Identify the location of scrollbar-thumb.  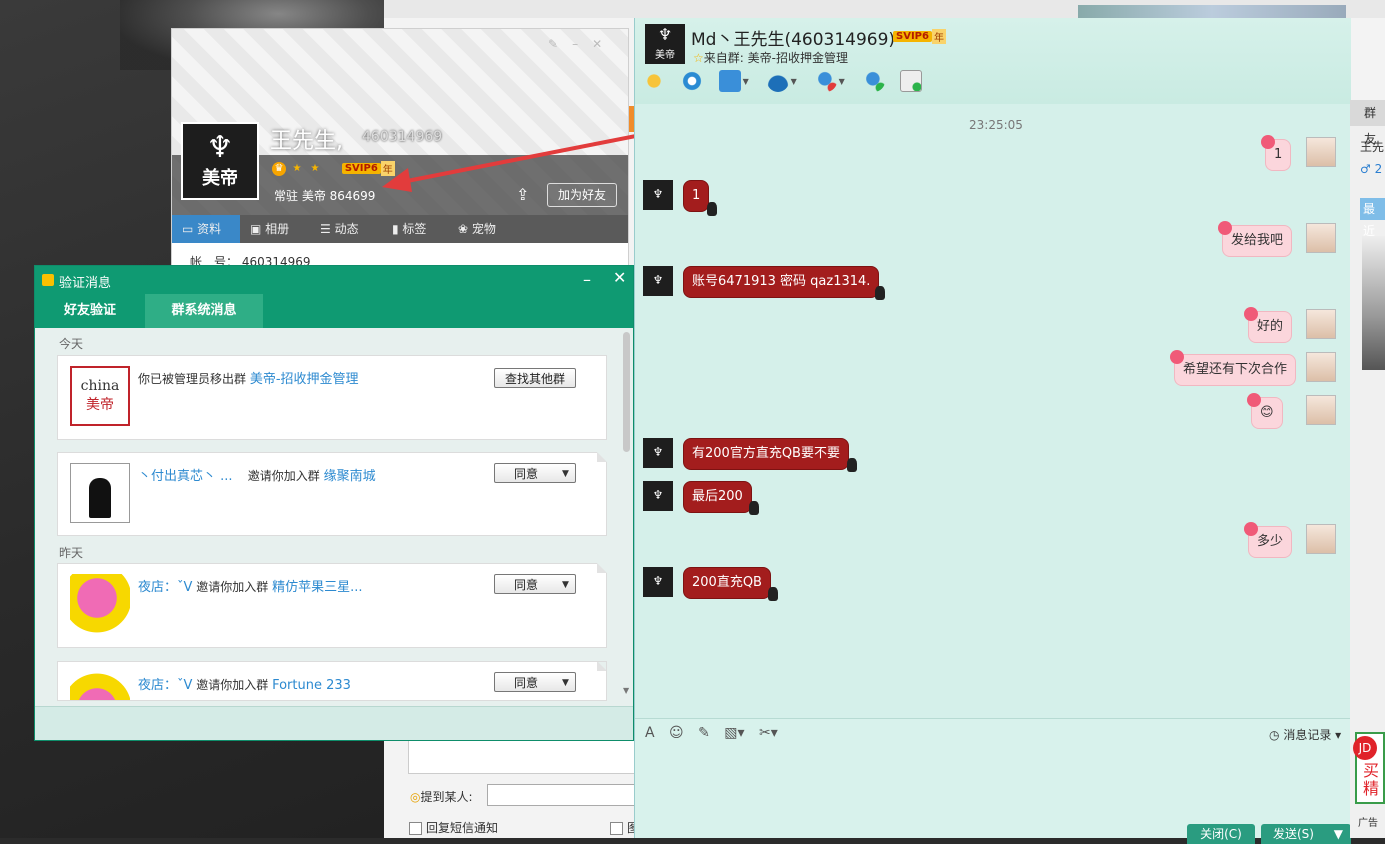
(626, 392).